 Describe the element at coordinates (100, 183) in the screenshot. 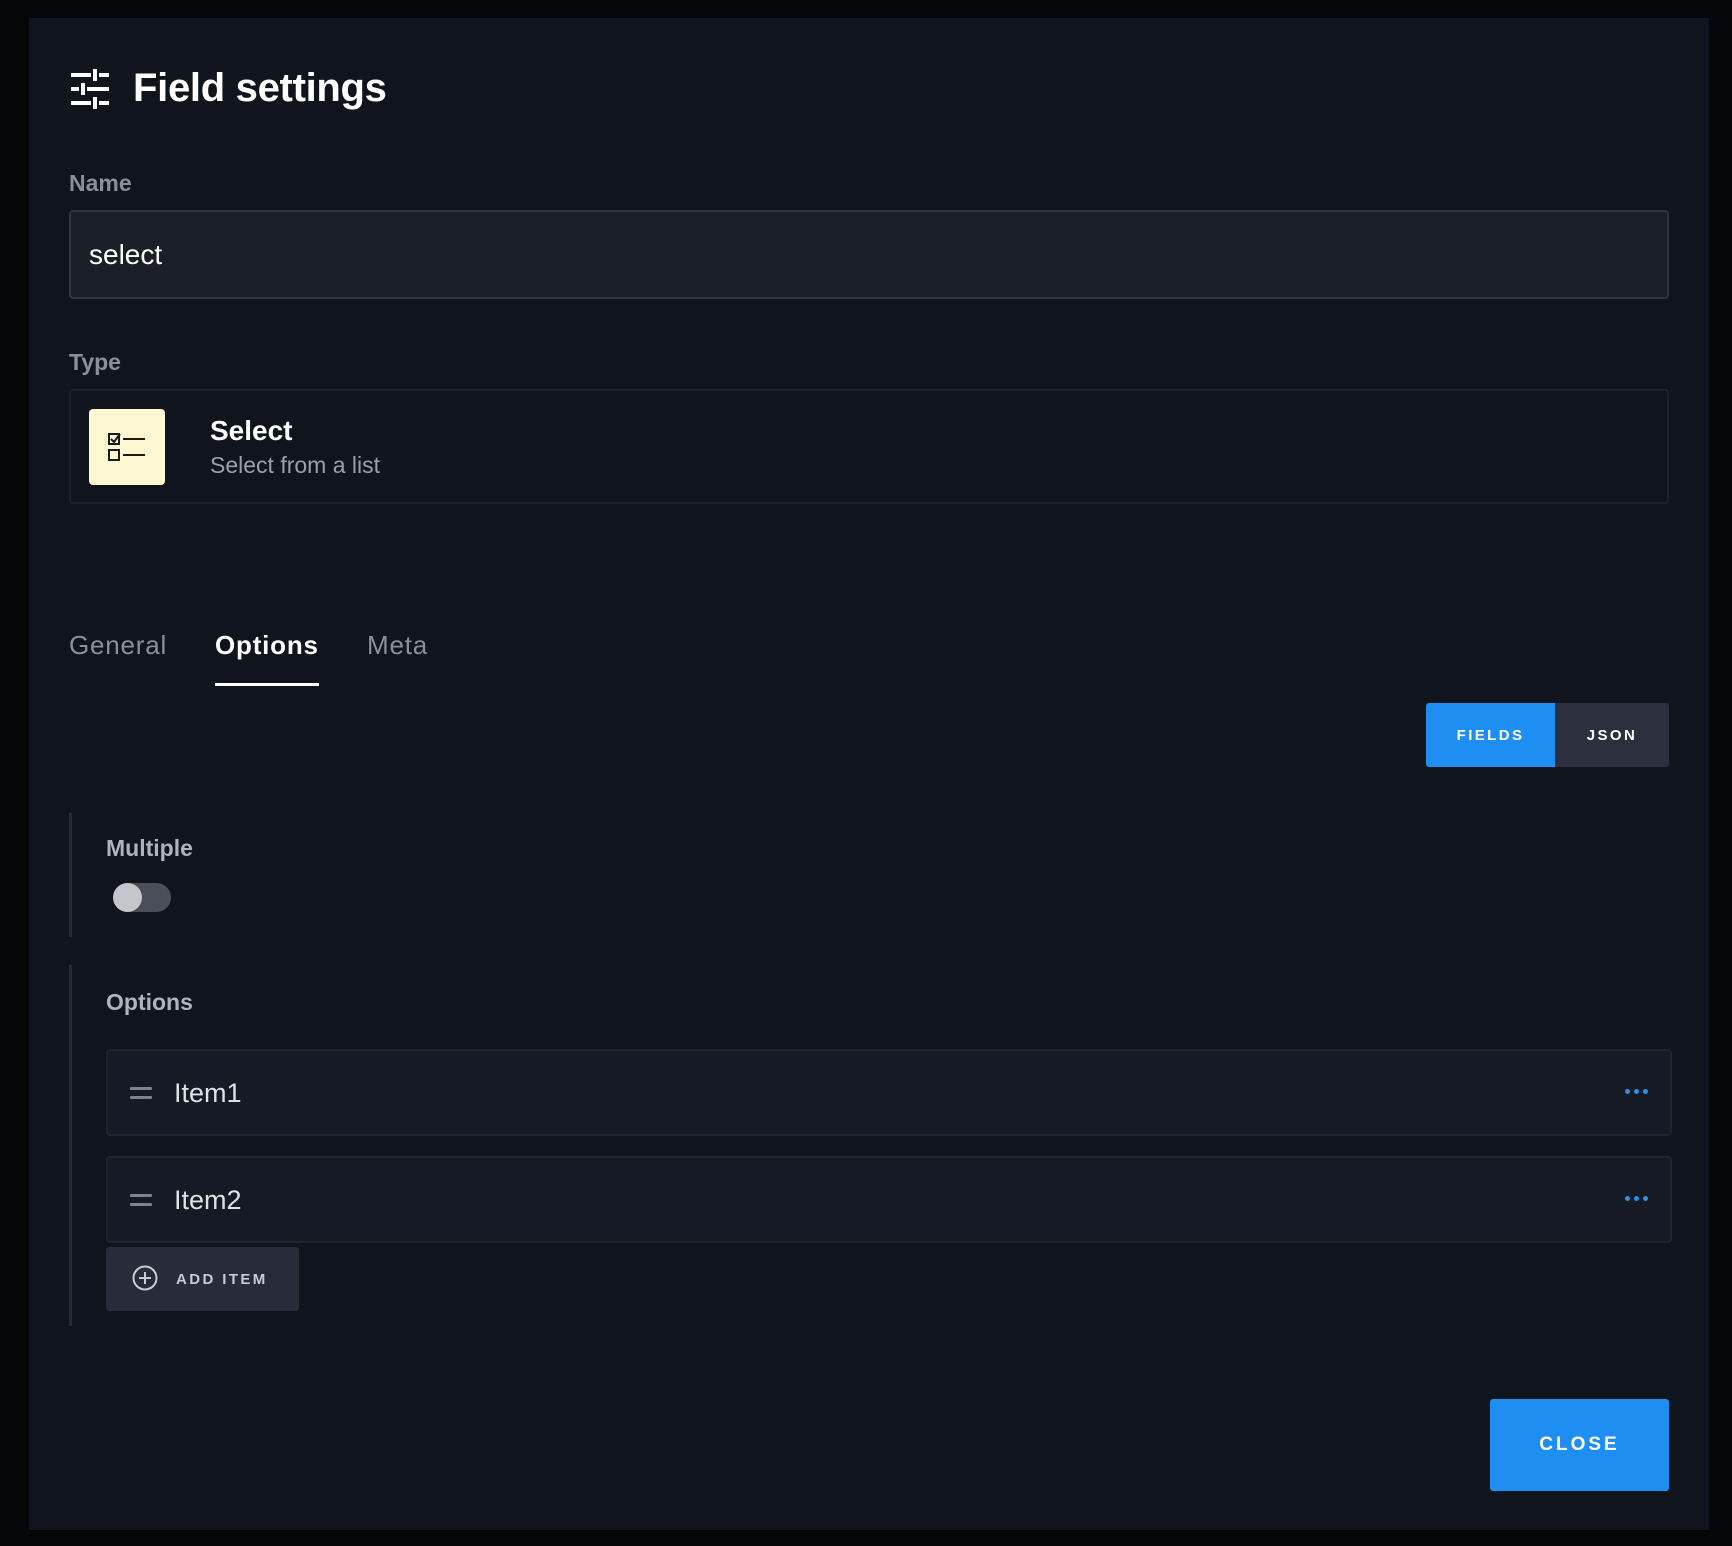

I see `name-label: Name` at that location.